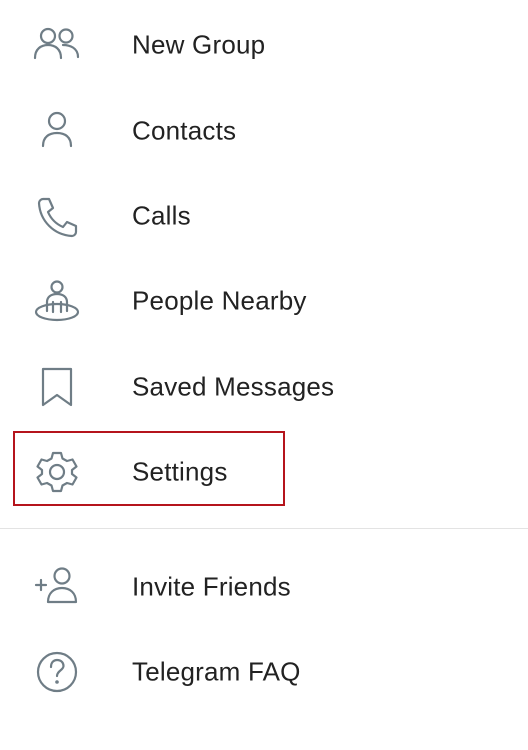 The width and height of the screenshot is (528, 750). Describe the element at coordinates (57, 672) in the screenshot. I see `question-circle-icon` at that location.